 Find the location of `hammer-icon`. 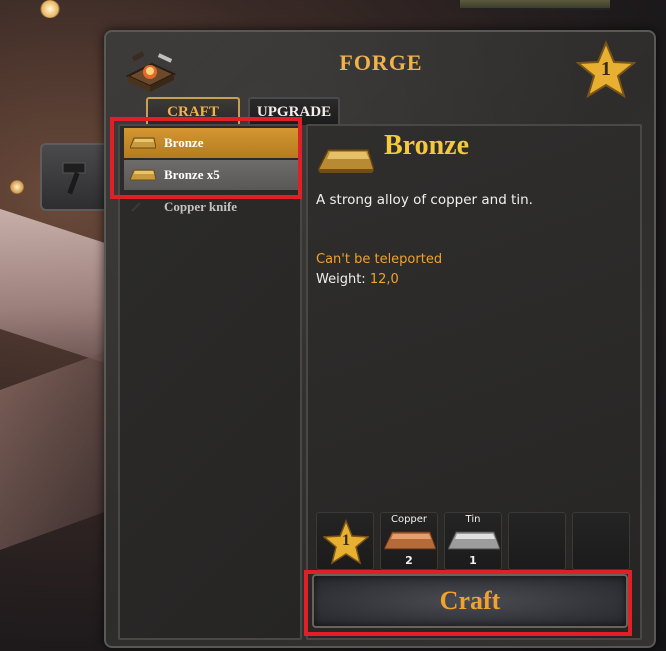

hammer-icon is located at coordinates (74, 178).